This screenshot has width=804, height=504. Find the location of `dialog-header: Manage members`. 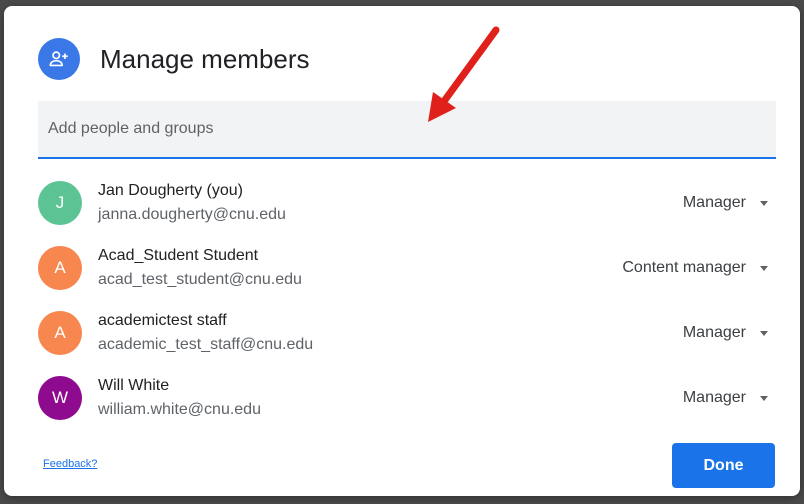

dialog-header: Manage members is located at coordinates (174, 59).